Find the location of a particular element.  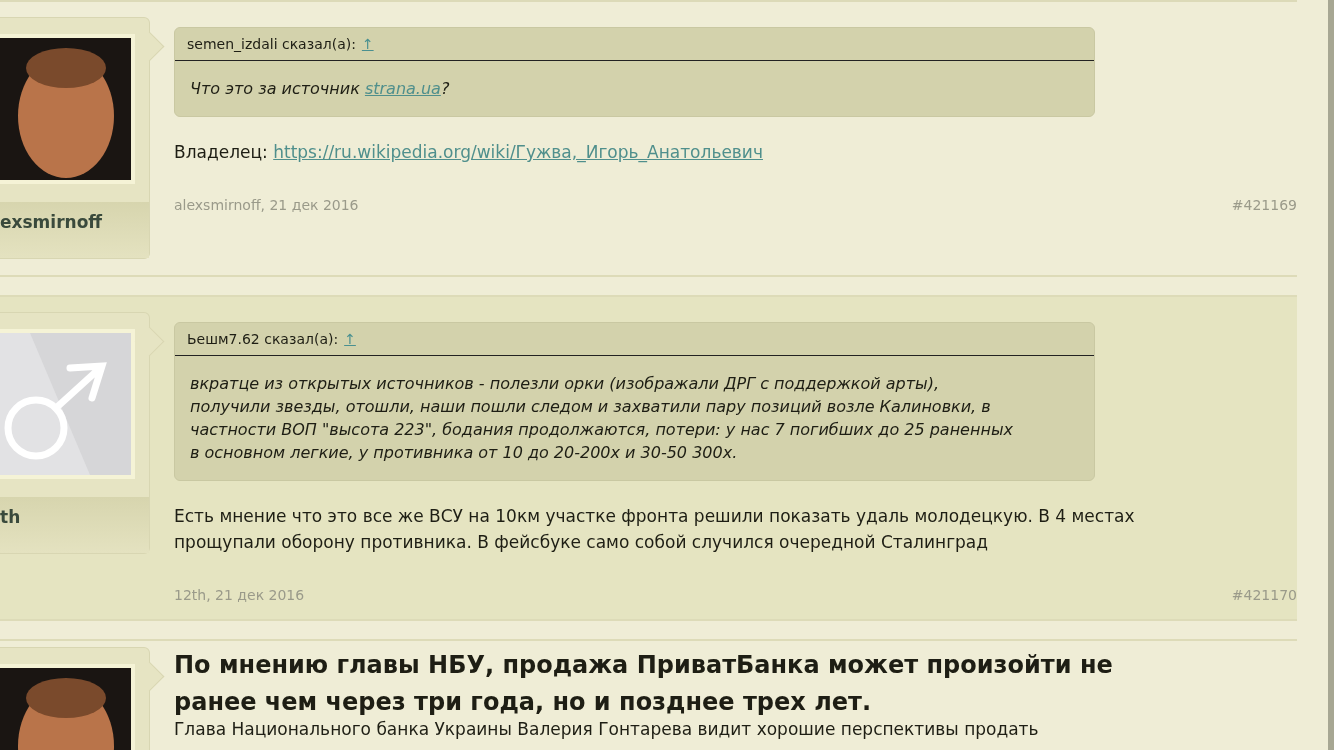

message-text: Владелец: https://ru.wikipedia.org/wiki/Гужва,_Игорь_Анатольевич is located at coordinates (469, 153).